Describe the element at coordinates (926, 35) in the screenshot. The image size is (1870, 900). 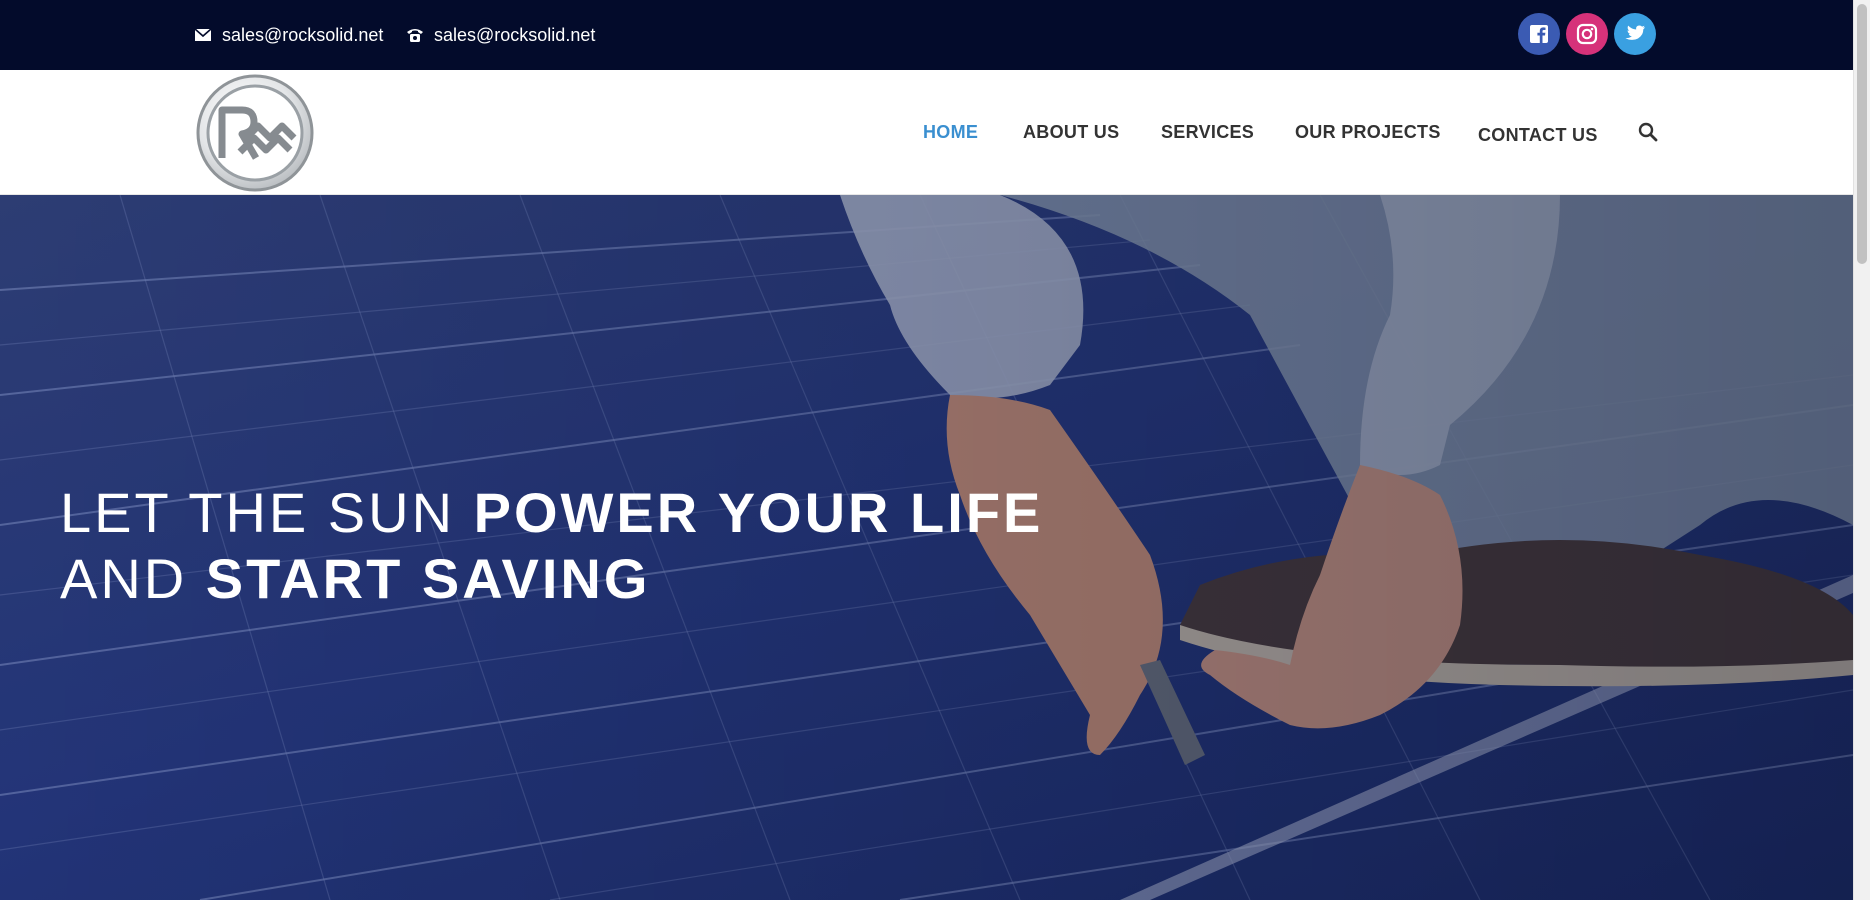
I see `top-bar: sales@rocksolid.net sales@rocksolid.net` at that location.